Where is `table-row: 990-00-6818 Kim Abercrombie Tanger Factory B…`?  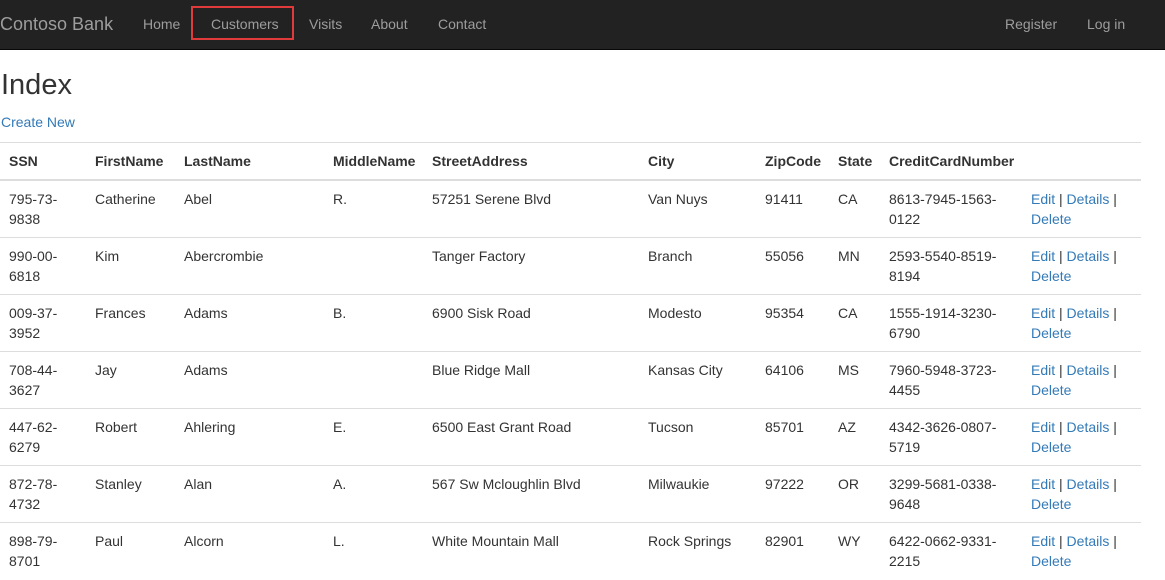
table-row: 990-00-6818 Kim Abercrombie Tanger Factory B… is located at coordinates (570, 266).